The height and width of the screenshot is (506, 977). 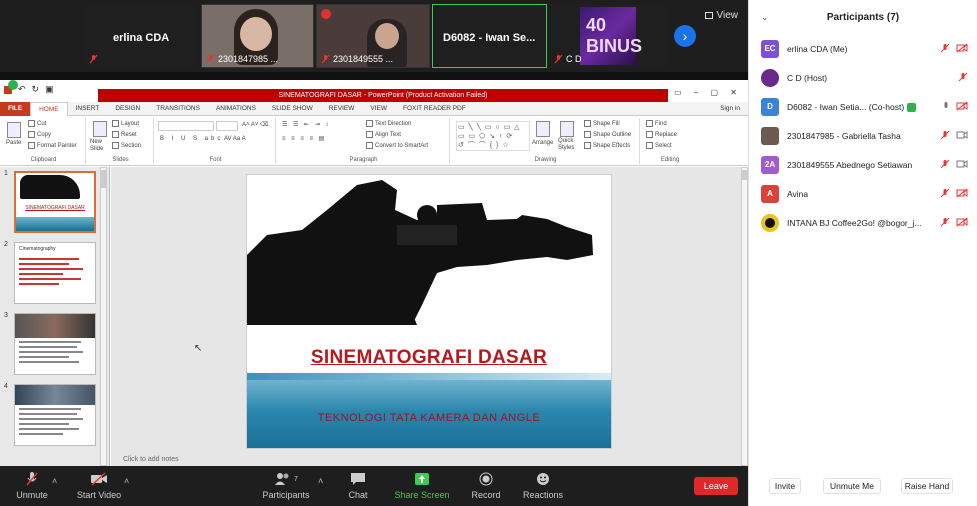 I want to click on quick-styles-button: Quick Styles, so click(x=568, y=145).